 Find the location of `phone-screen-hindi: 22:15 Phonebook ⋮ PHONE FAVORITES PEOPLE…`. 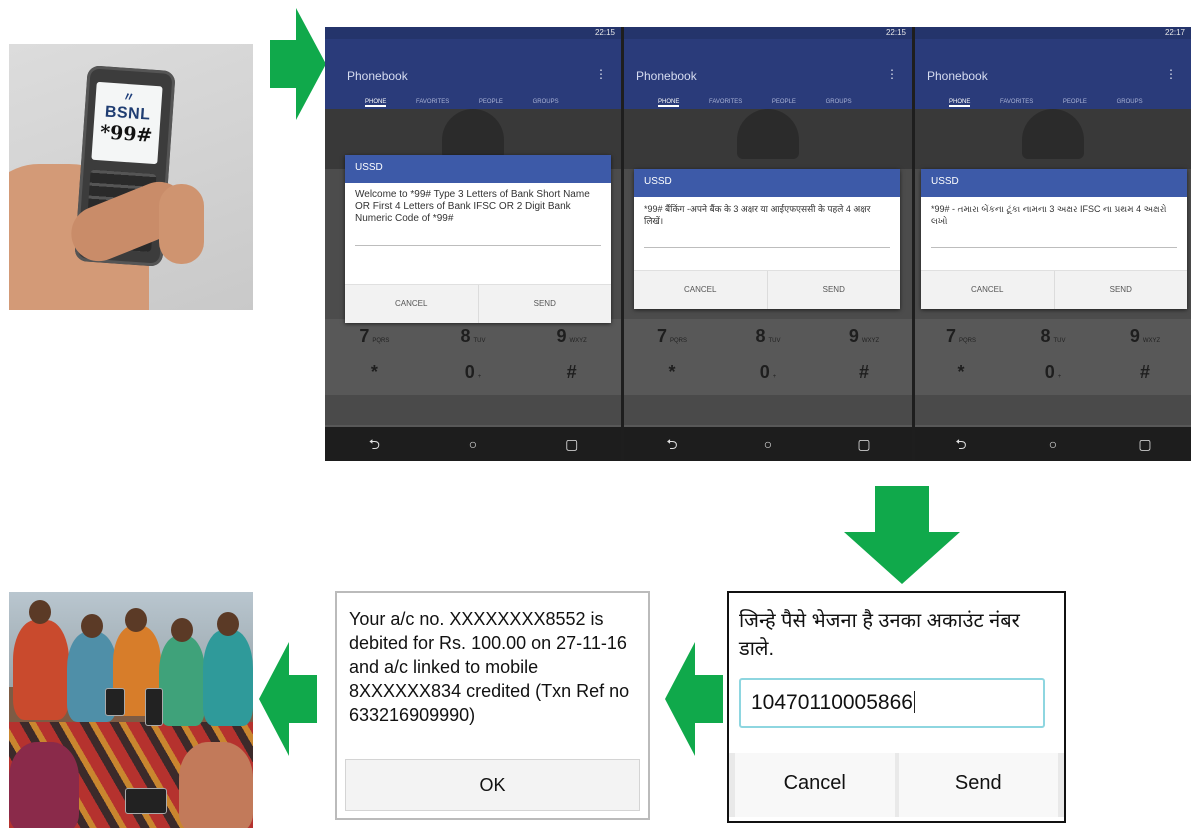

phone-screen-hindi: 22:15 Phonebook ⋮ PHONE FAVORITES PEOPLE… is located at coordinates (768, 244).